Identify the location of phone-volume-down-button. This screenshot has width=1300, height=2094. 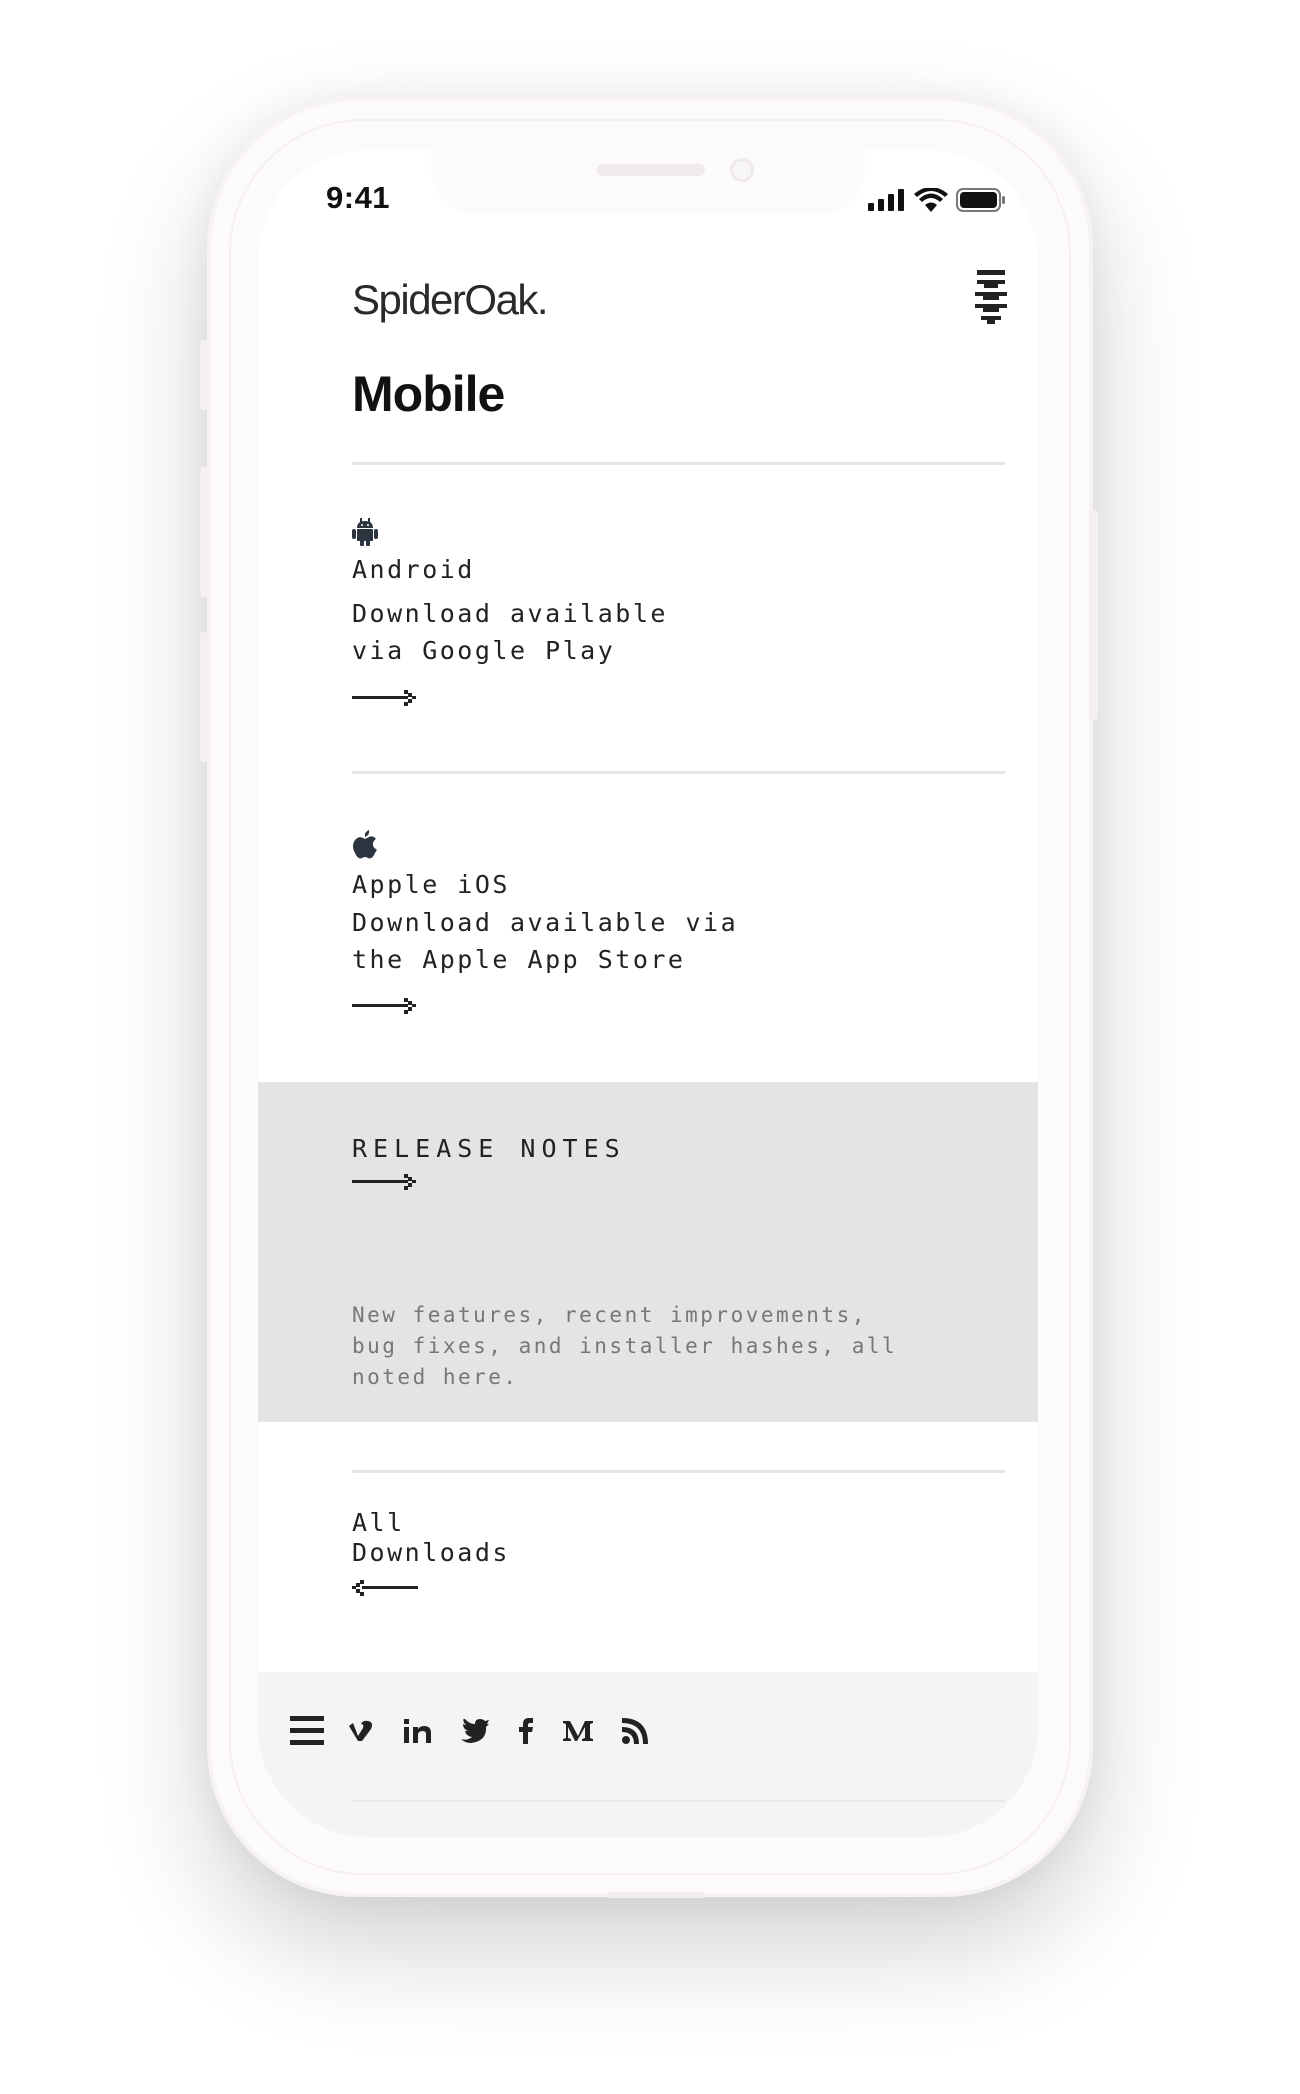
(204, 697).